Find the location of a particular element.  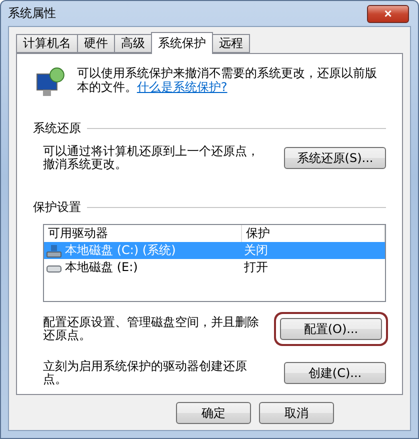

drive-name: 本地磁盘 (E:) is located at coordinates (101, 267).